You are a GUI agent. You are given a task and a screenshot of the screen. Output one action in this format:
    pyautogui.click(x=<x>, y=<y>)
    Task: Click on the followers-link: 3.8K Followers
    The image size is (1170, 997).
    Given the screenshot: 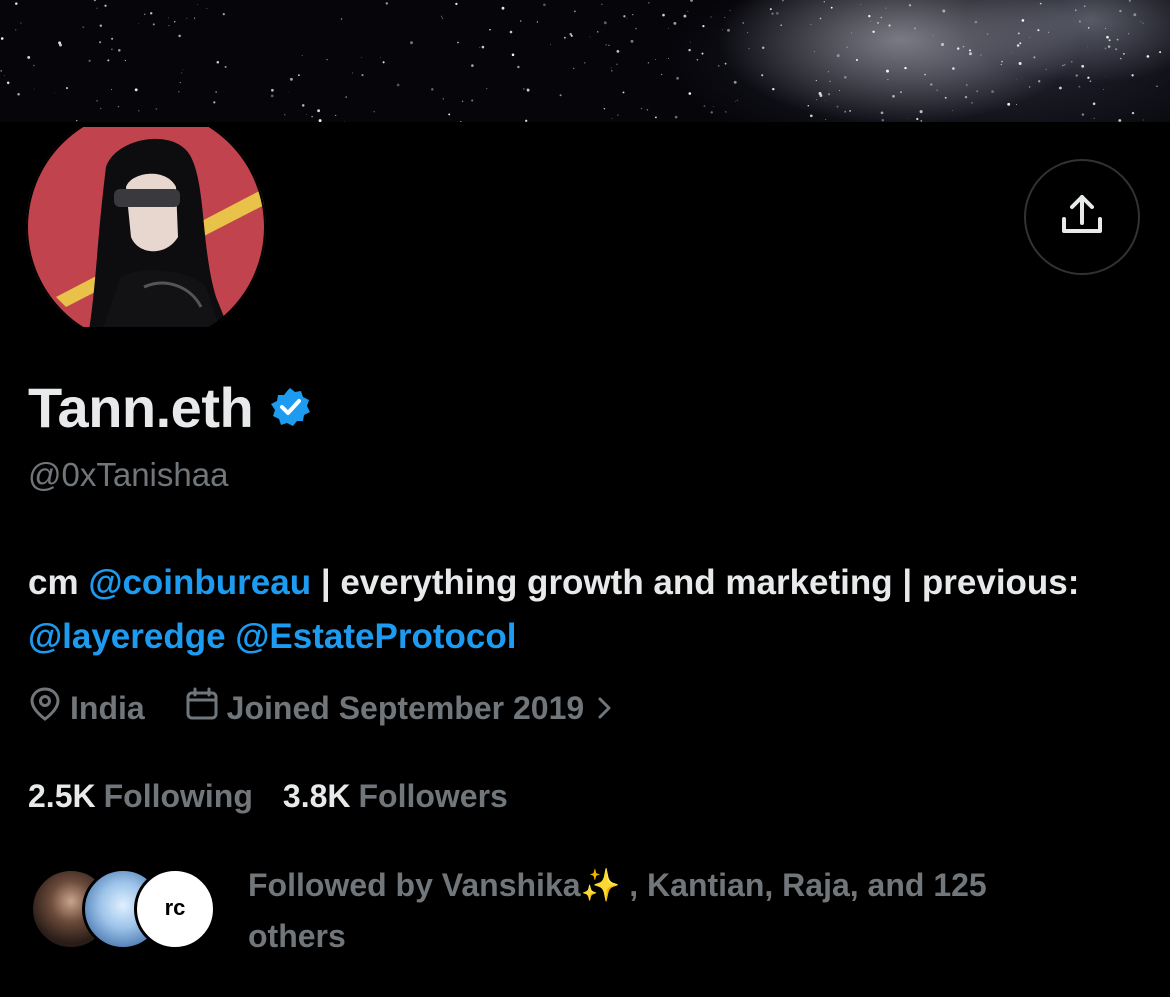 What is the action you would take?
    pyautogui.click(x=395, y=796)
    